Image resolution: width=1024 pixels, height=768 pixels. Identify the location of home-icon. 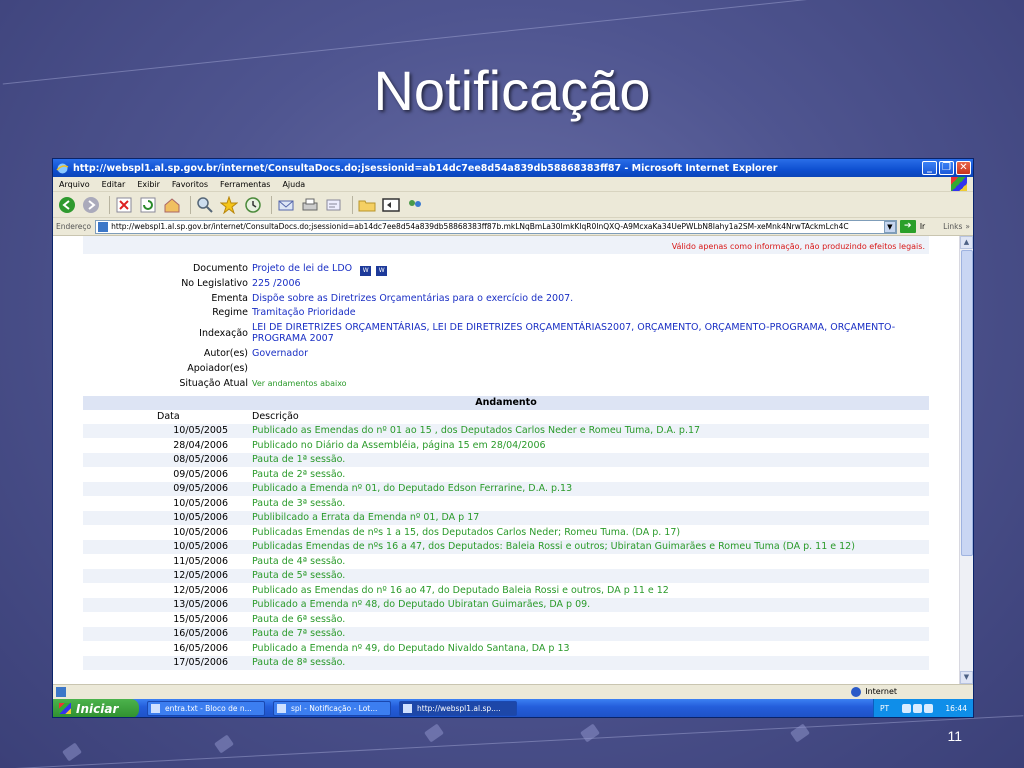
(172, 205).